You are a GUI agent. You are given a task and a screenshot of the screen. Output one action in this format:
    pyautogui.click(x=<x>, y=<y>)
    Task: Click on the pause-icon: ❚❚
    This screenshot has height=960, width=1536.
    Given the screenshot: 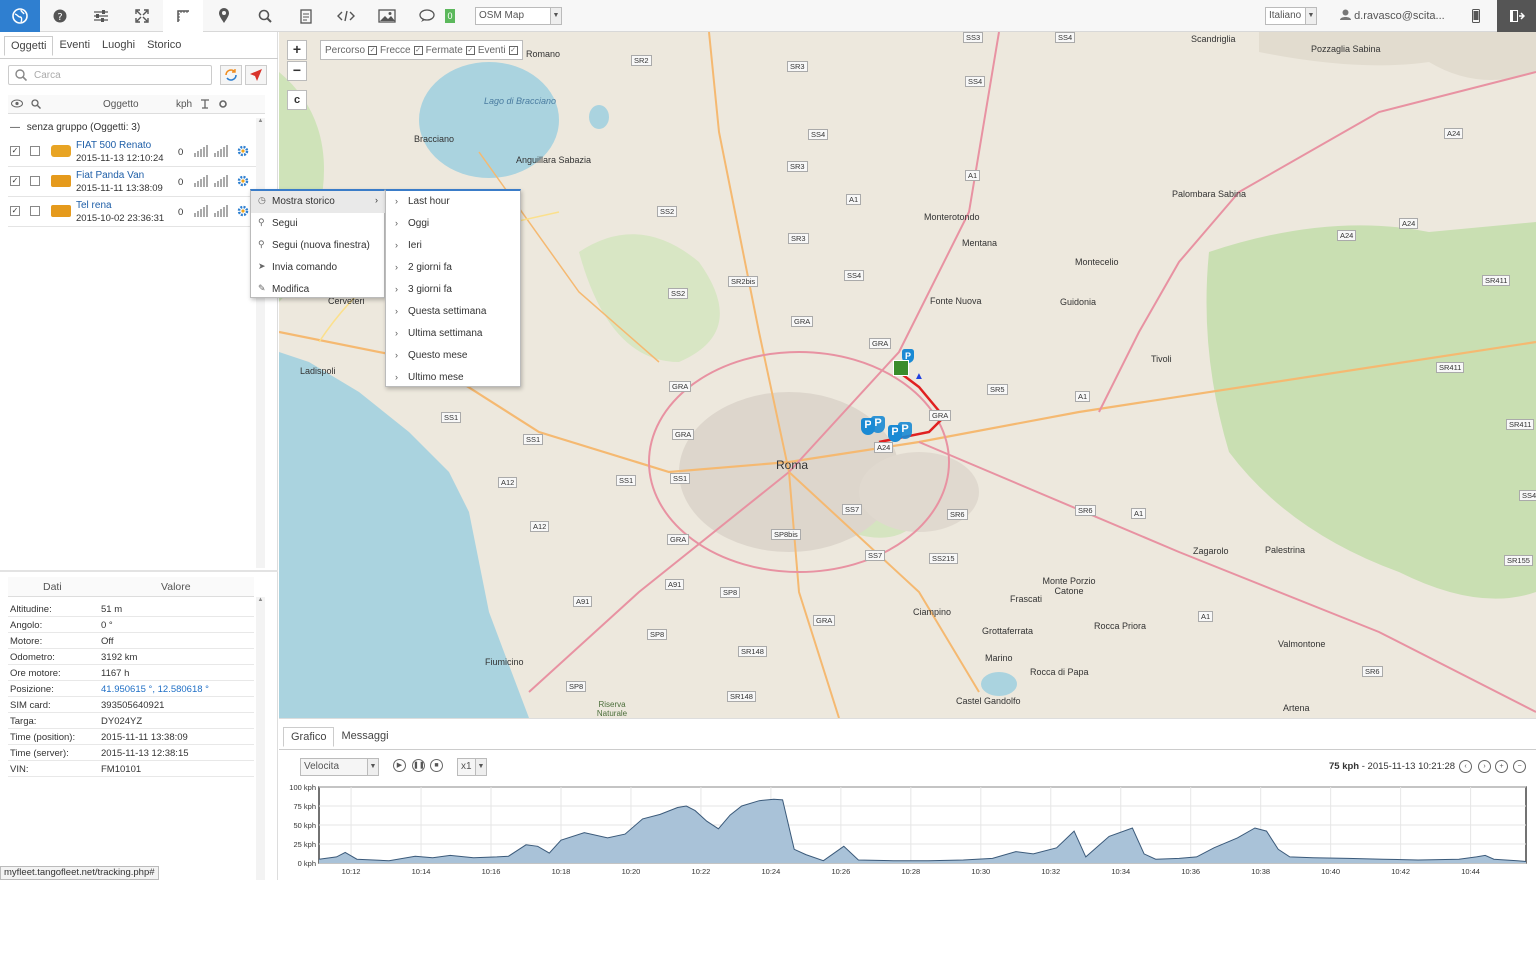 What is the action you would take?
    pyautogui.click(x=418, y=765)
    